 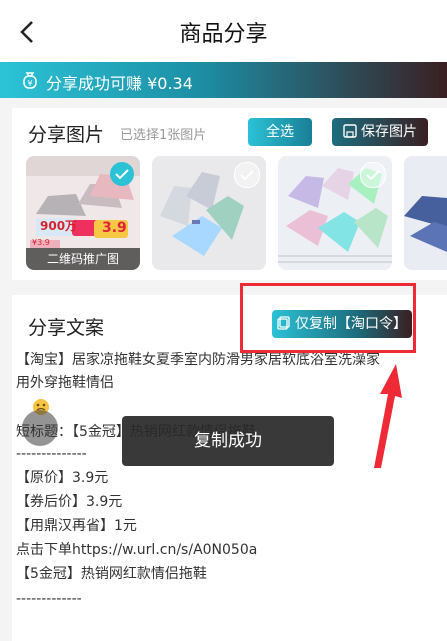 What do you see at coordinates (66, 135) in the screenshot?
I see `share-images-title: 分享图片` at bounding box center [66, 135].